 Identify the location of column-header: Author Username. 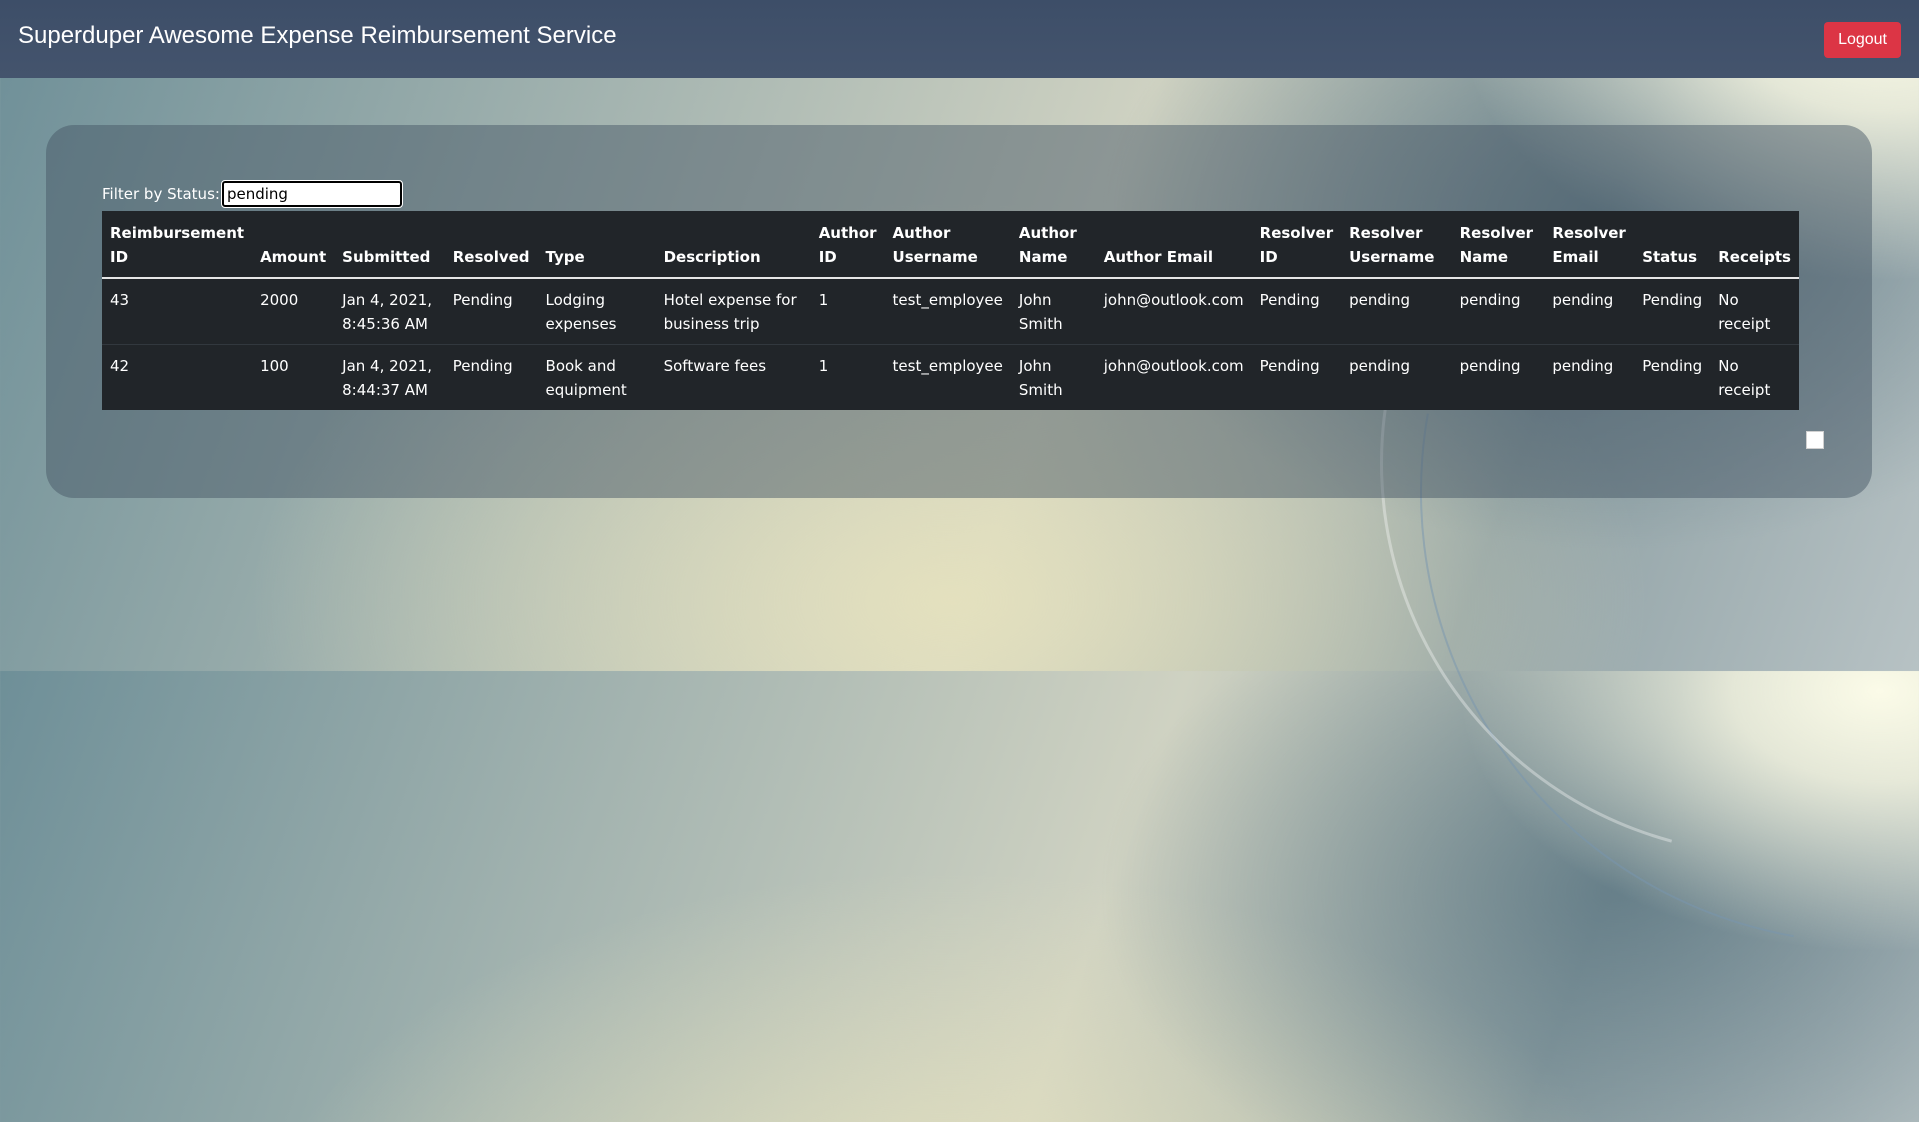
(947, 245).